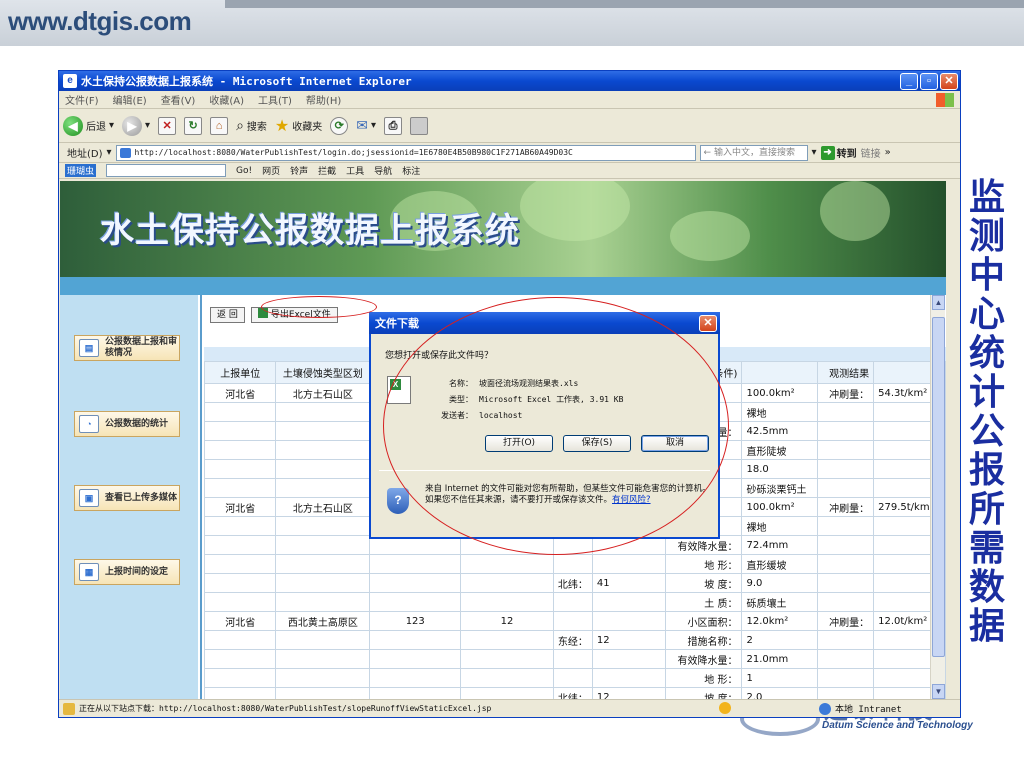 The height and width of the screenshot is (768, 1024). What do you see at coordinates (825, 708) in the screenshot?
I see `intranet-icon` at bounding box center [825, 708].